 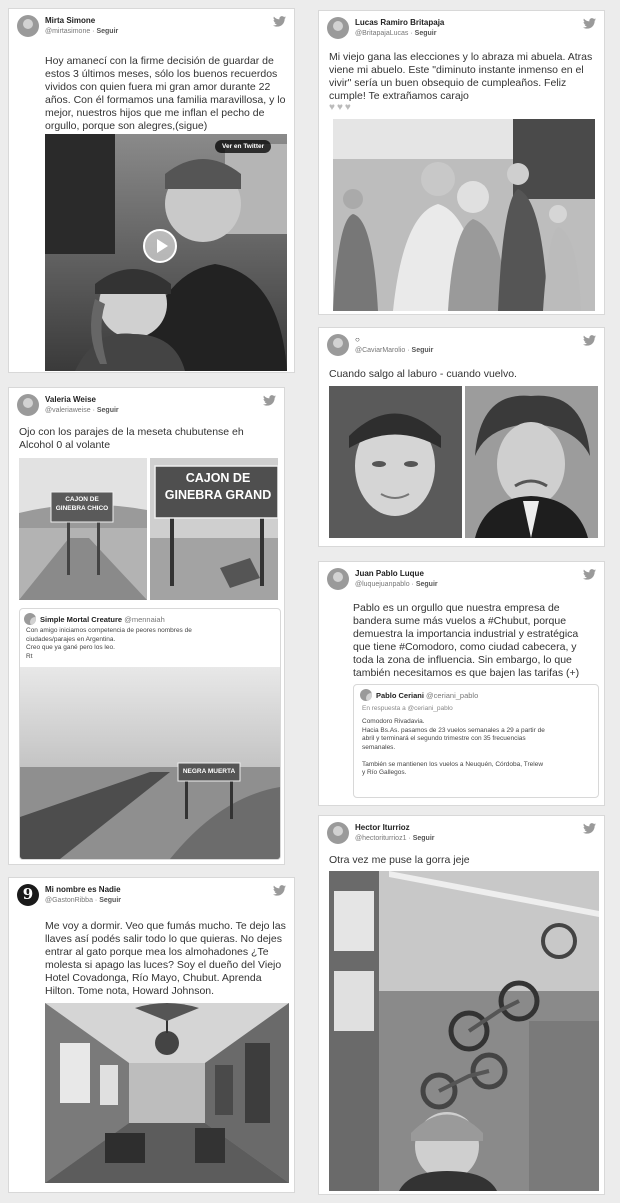 I want to click on tweet-photo-right, so click(x=531, y=462).